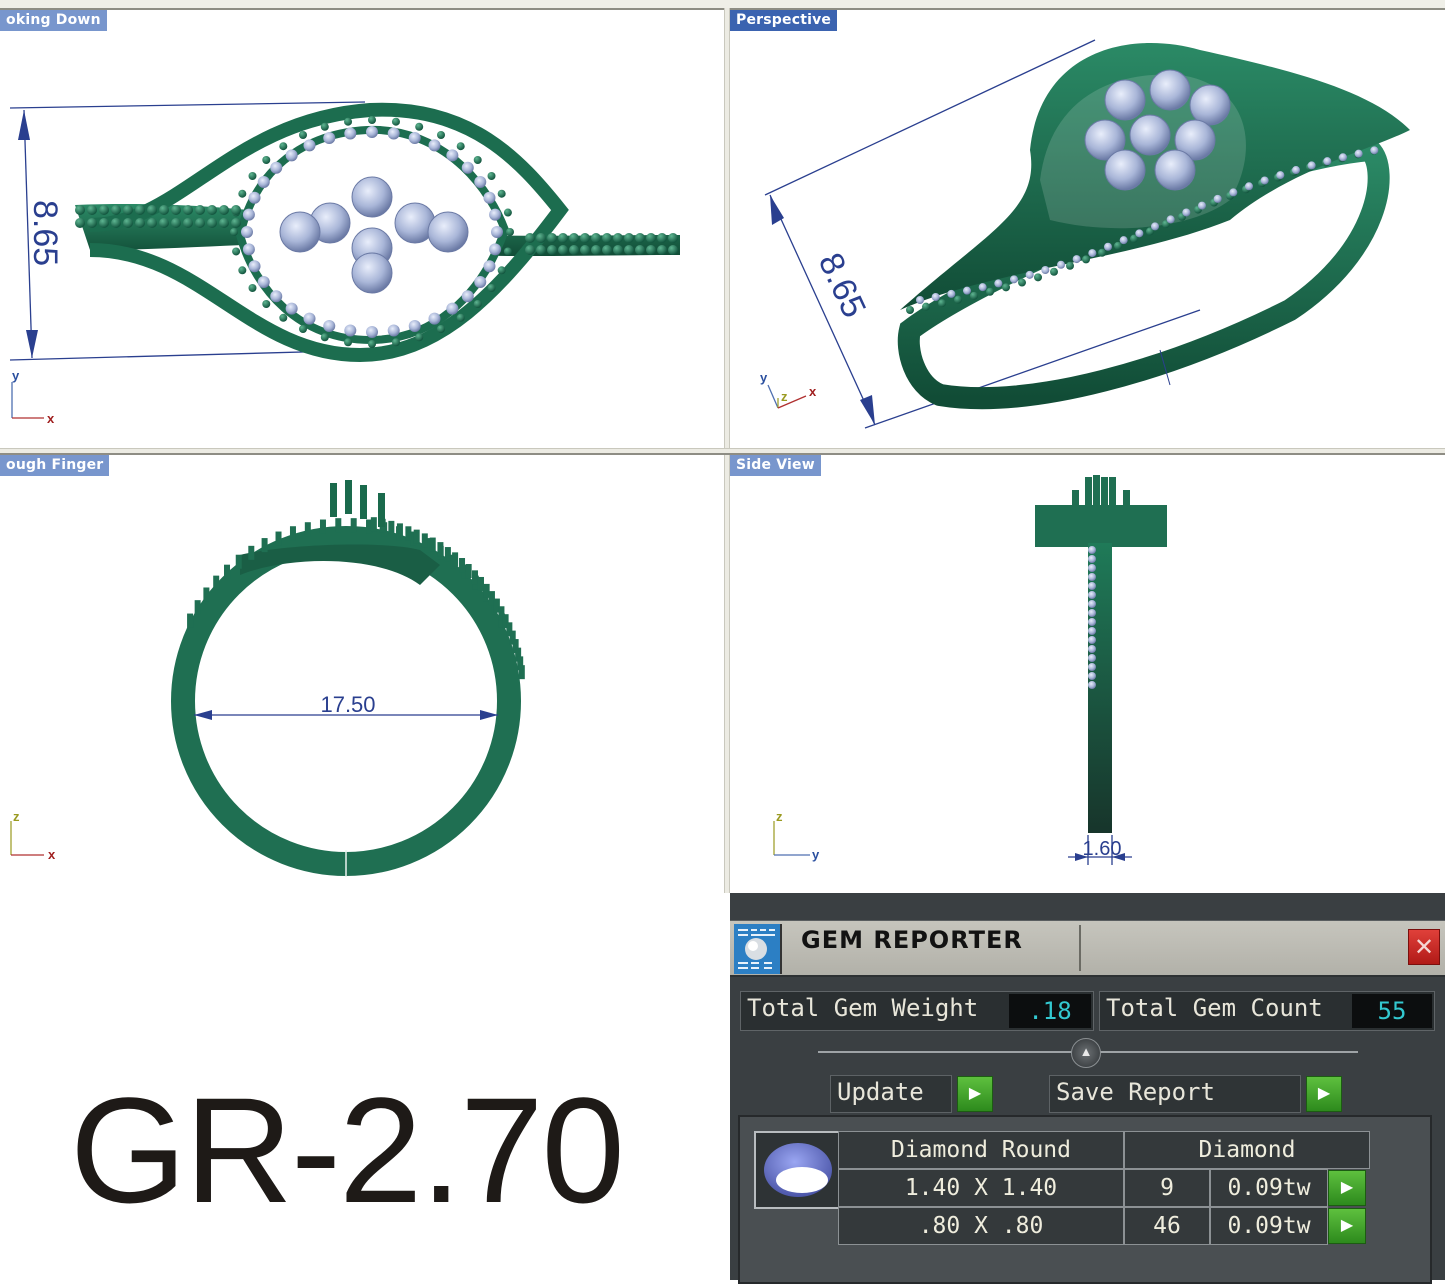  What do you see at coordinates (722, 451) in the screenshot?
I see `viewport-splitter-horizontal` at bounding box center [722, 451].